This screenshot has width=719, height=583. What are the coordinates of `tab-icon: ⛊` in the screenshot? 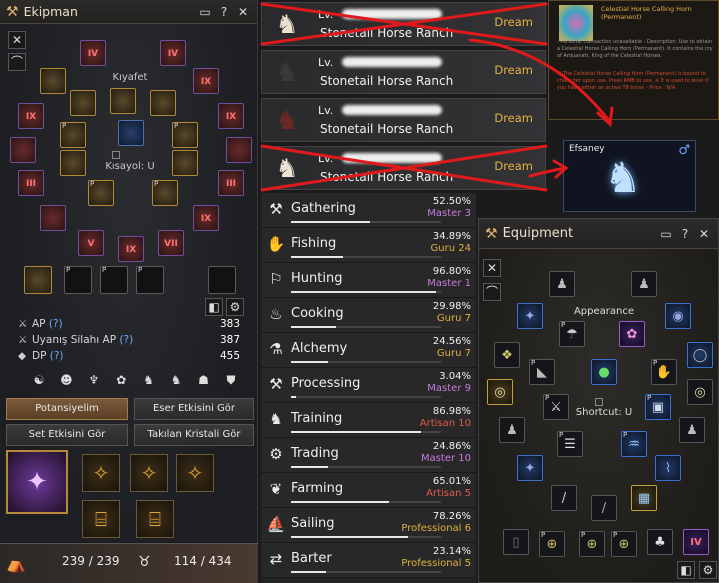 It's located at (231, 382).